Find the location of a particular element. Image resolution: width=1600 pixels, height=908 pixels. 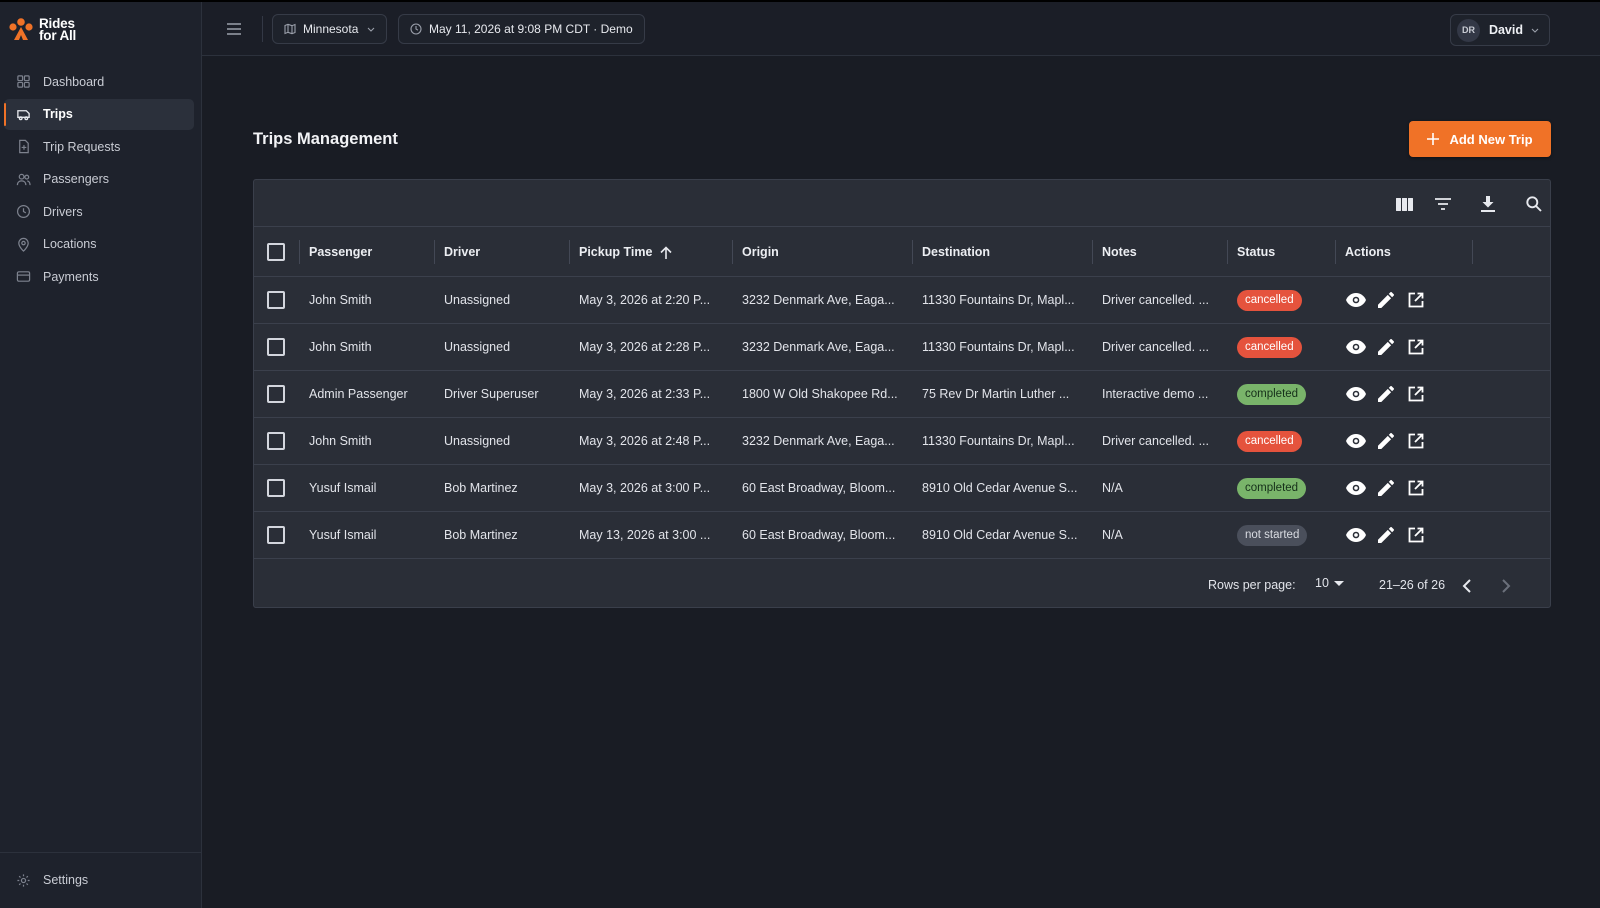

menu-toggle-button is located at coordinates (234, 29).